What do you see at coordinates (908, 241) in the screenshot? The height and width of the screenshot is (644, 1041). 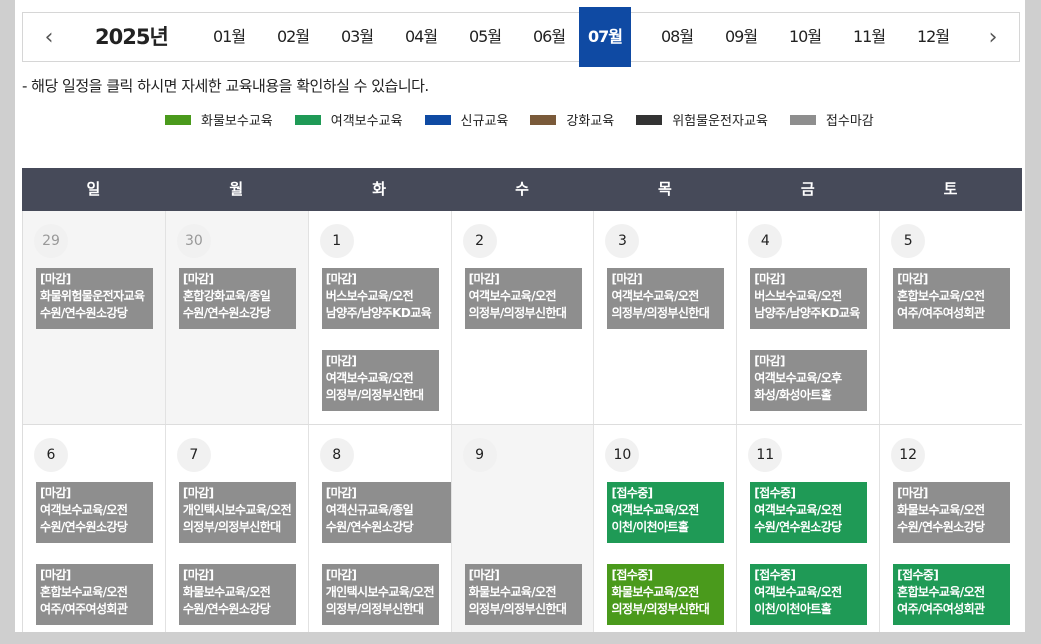 I see `day-number: 5` at bounding box center [908, 241].